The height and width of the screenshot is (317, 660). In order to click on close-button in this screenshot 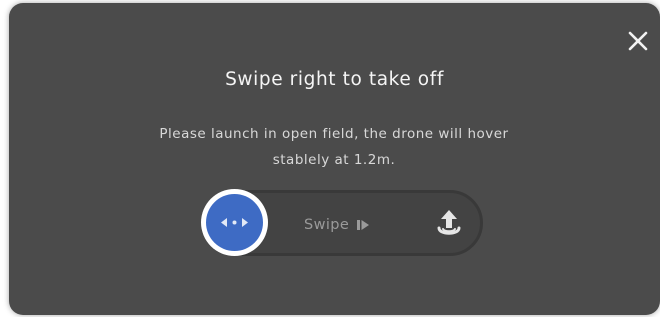, I will do `click(638, 41)`.